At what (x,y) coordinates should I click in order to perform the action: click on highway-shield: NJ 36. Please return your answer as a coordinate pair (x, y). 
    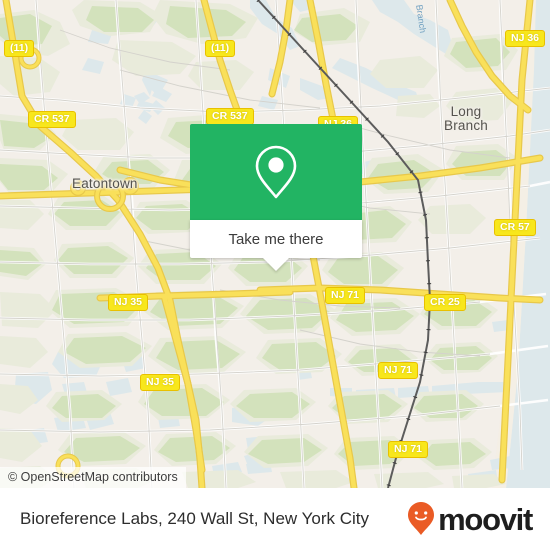
    Looking at the image, I should click on (525, 38).